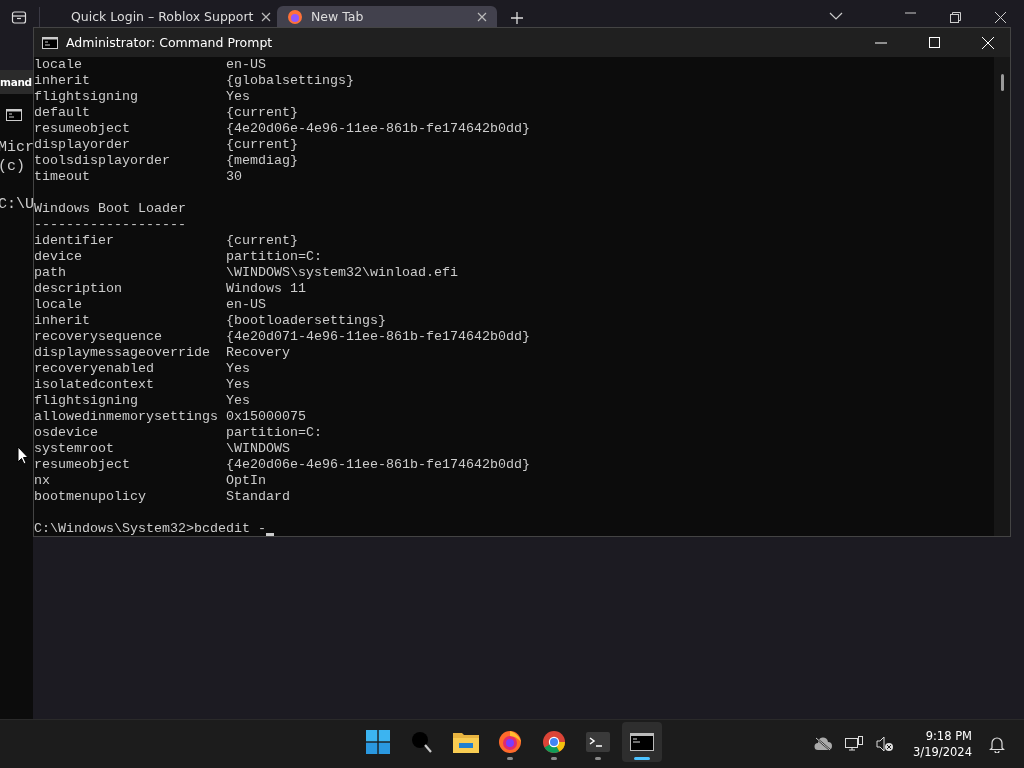 The image size is (1024, 768). What do you see at coordinates (62, 113) in the screenshot?
I see `property-name: default` at bounding box center [62, 113].